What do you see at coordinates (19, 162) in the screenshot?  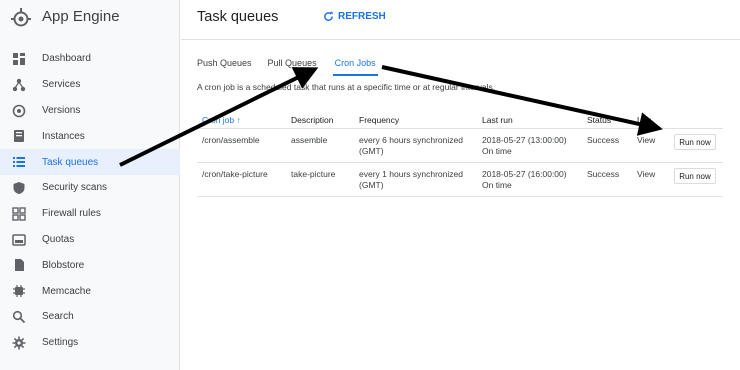 I see `task-queues-icon` at bounding box center [19, 162].